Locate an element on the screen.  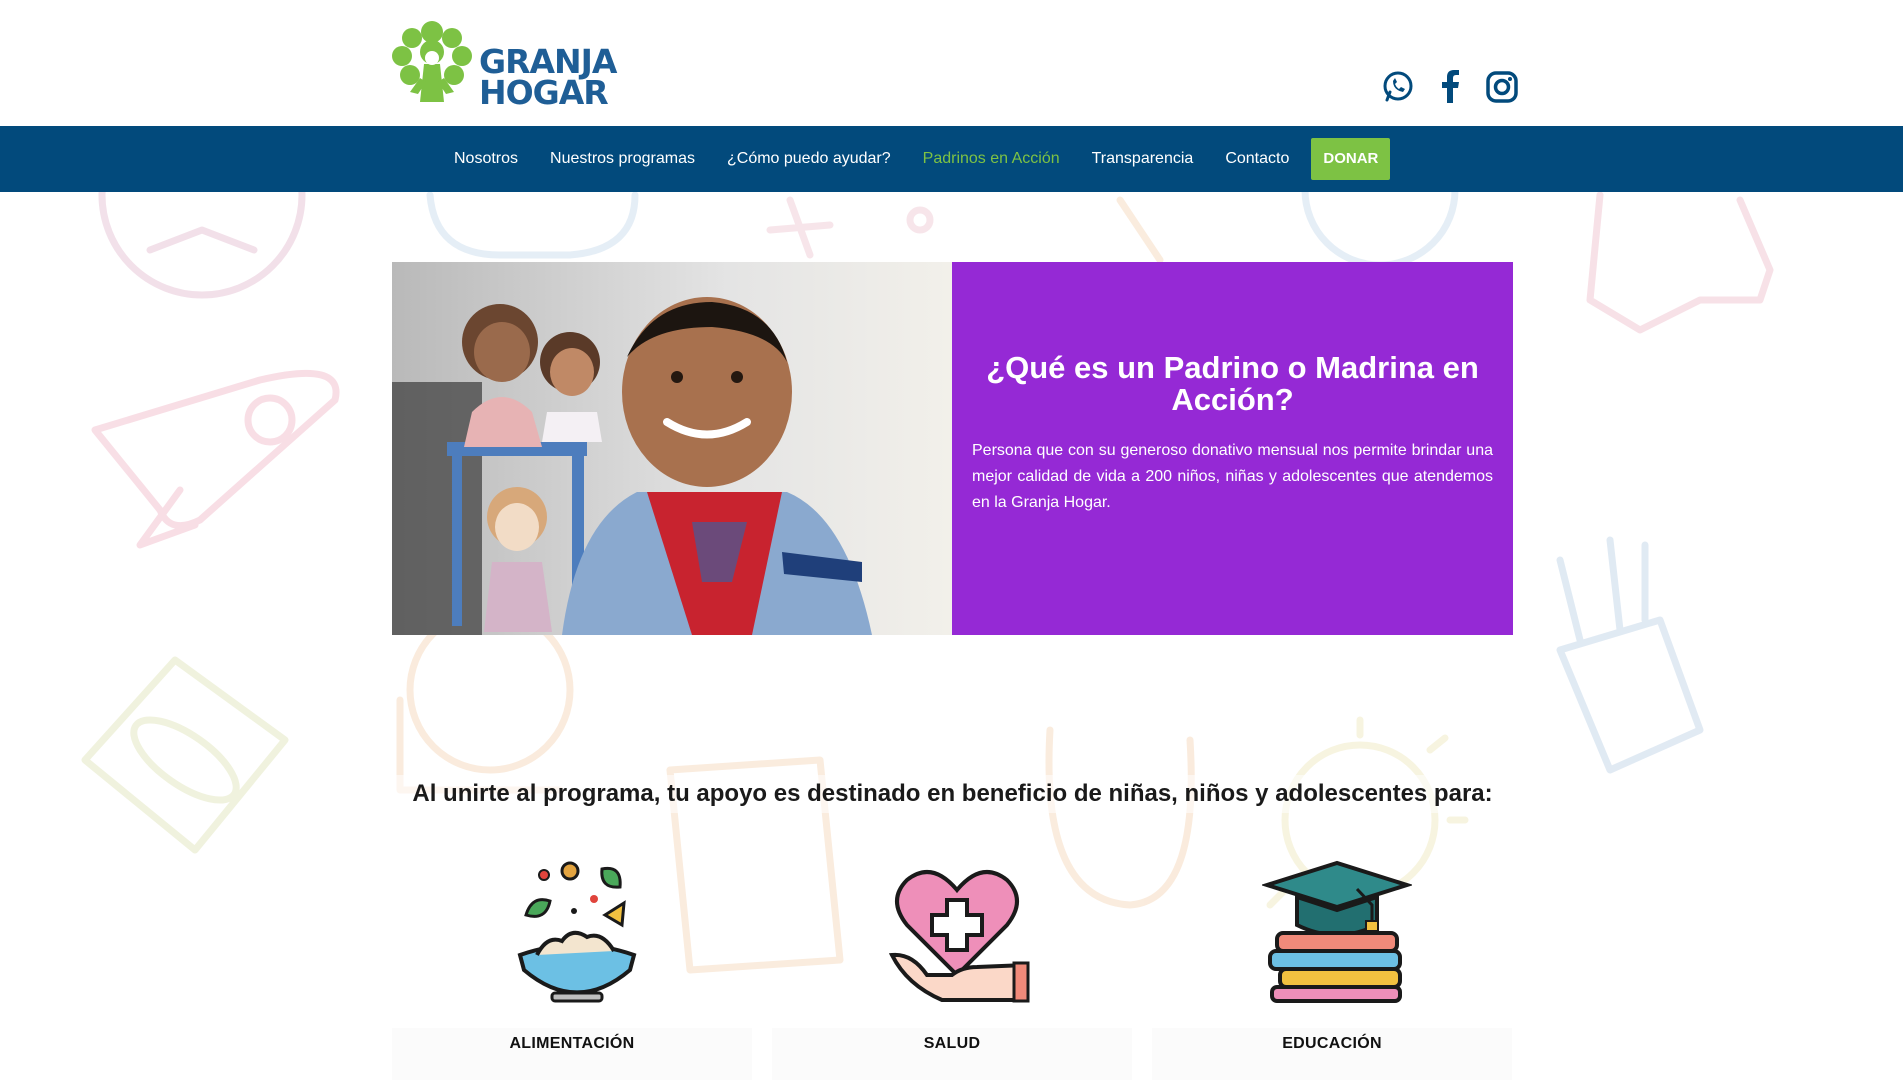
facebook-icon is located at coordinates (1451, 87).